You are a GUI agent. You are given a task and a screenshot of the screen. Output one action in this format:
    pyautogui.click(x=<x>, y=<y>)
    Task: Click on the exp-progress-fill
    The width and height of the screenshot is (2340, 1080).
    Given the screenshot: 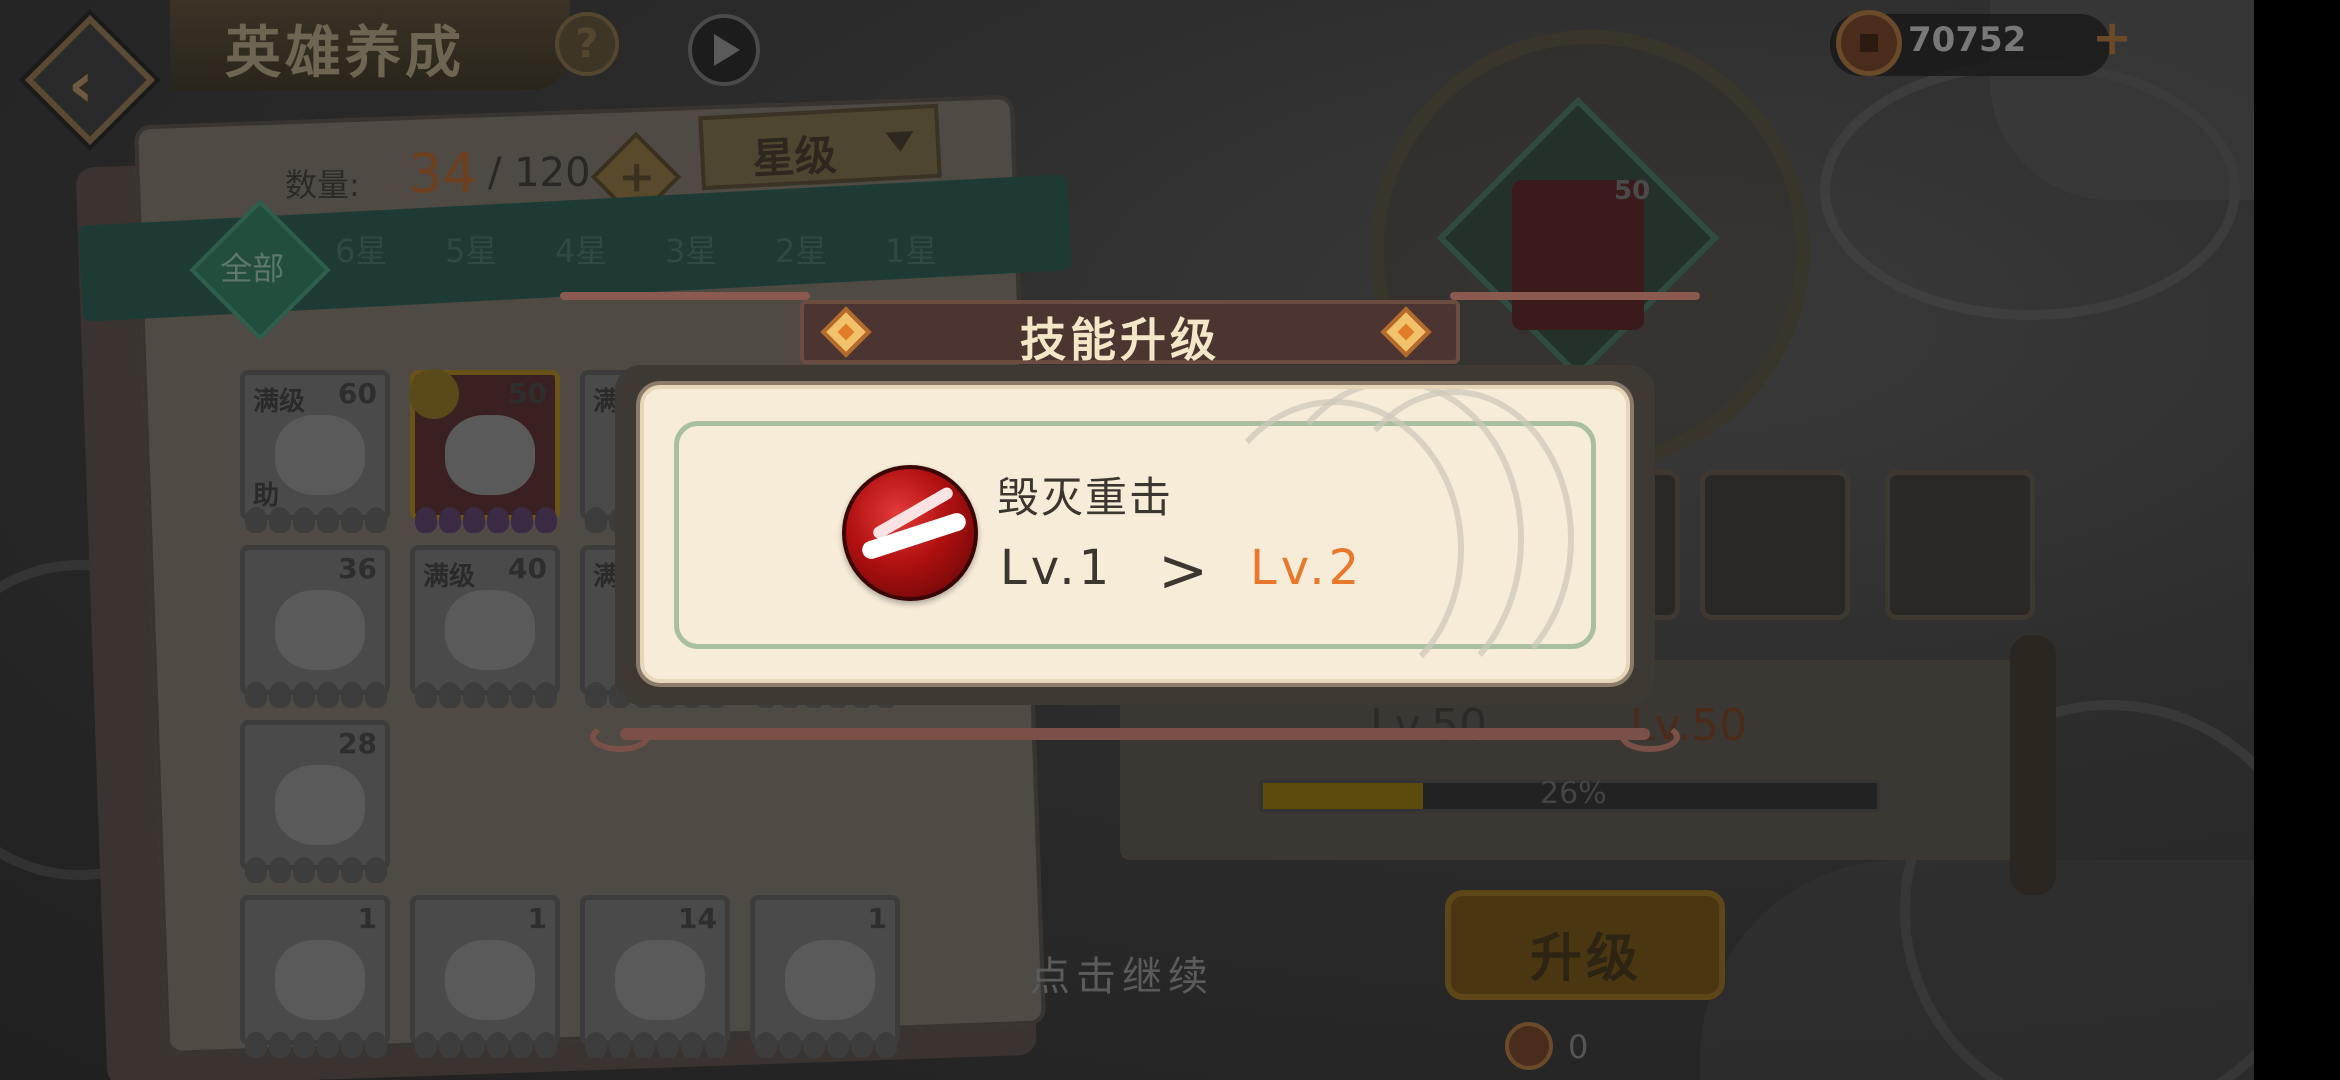 What is the action you would take?
    pyautogui.click(x=1343, y=796)
    